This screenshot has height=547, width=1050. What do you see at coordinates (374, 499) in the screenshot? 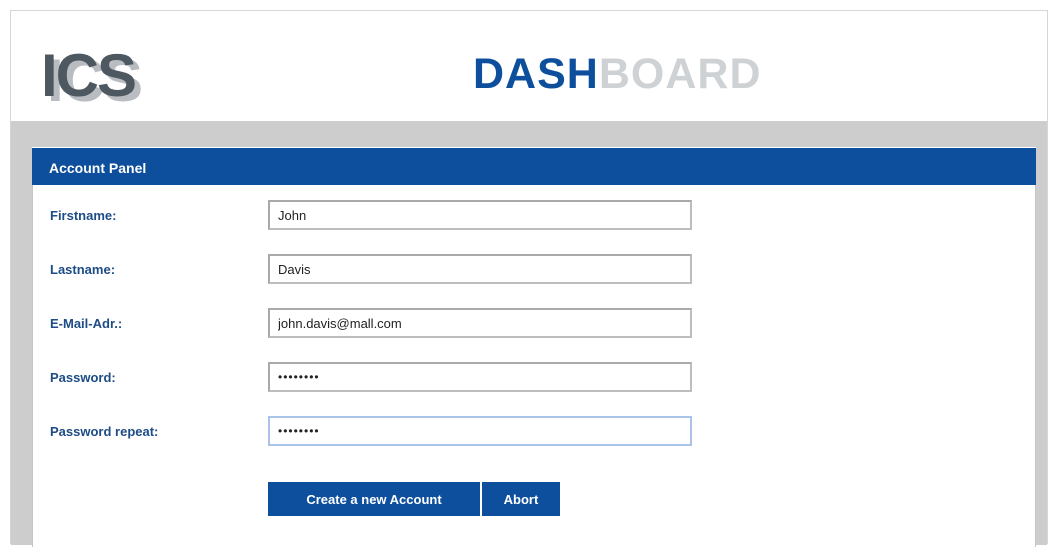
I see `create-account-button: Create a new Account` at bounding box center [374, 499].